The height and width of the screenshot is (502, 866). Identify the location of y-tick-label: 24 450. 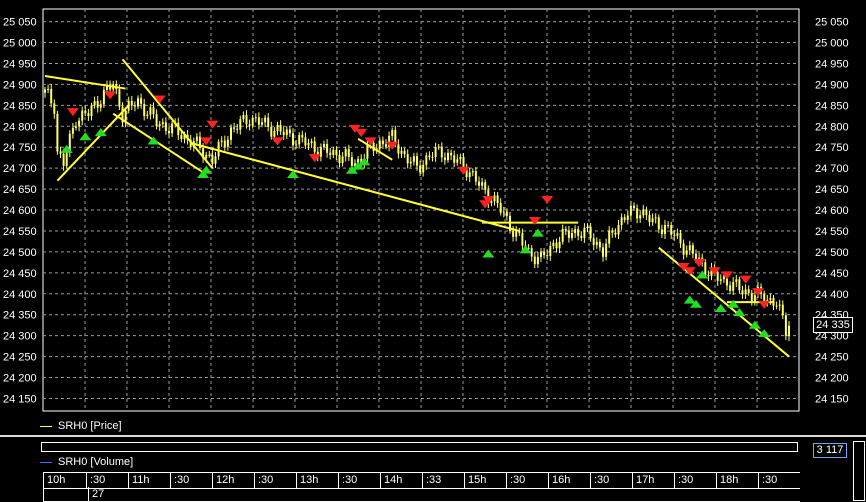
(832, 274).